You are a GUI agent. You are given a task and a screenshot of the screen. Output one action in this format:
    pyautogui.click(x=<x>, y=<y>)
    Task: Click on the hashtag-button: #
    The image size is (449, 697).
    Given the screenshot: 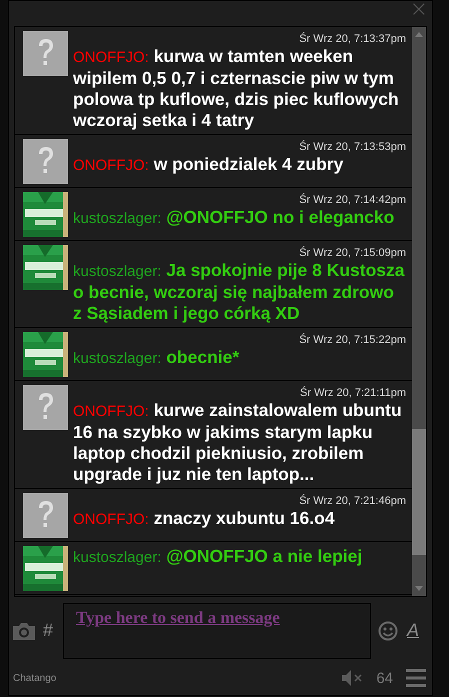 What is the action you would take?
    pyautogui.click(x=53, y=631)
    